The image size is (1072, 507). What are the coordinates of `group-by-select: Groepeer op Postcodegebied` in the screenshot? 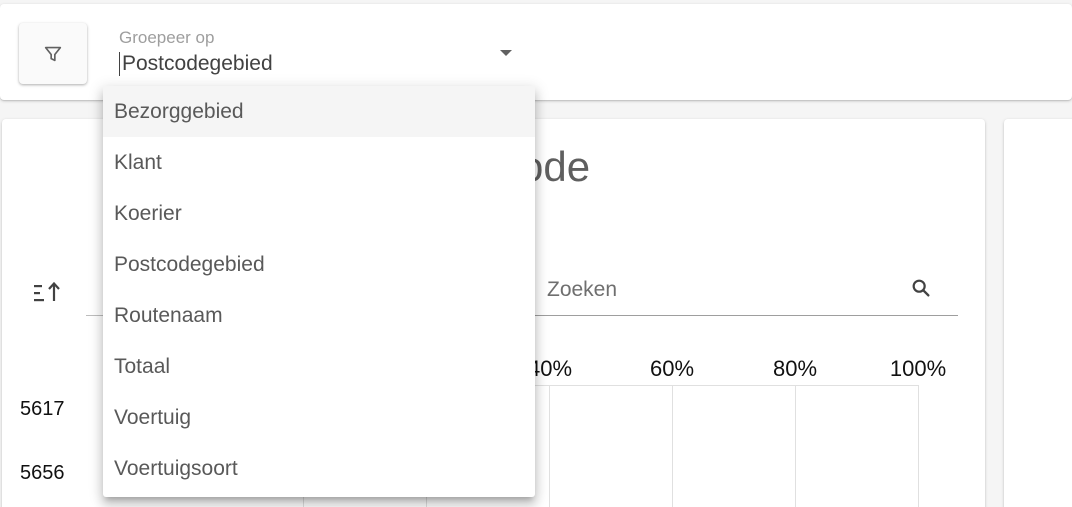 It's located at (325, 57).